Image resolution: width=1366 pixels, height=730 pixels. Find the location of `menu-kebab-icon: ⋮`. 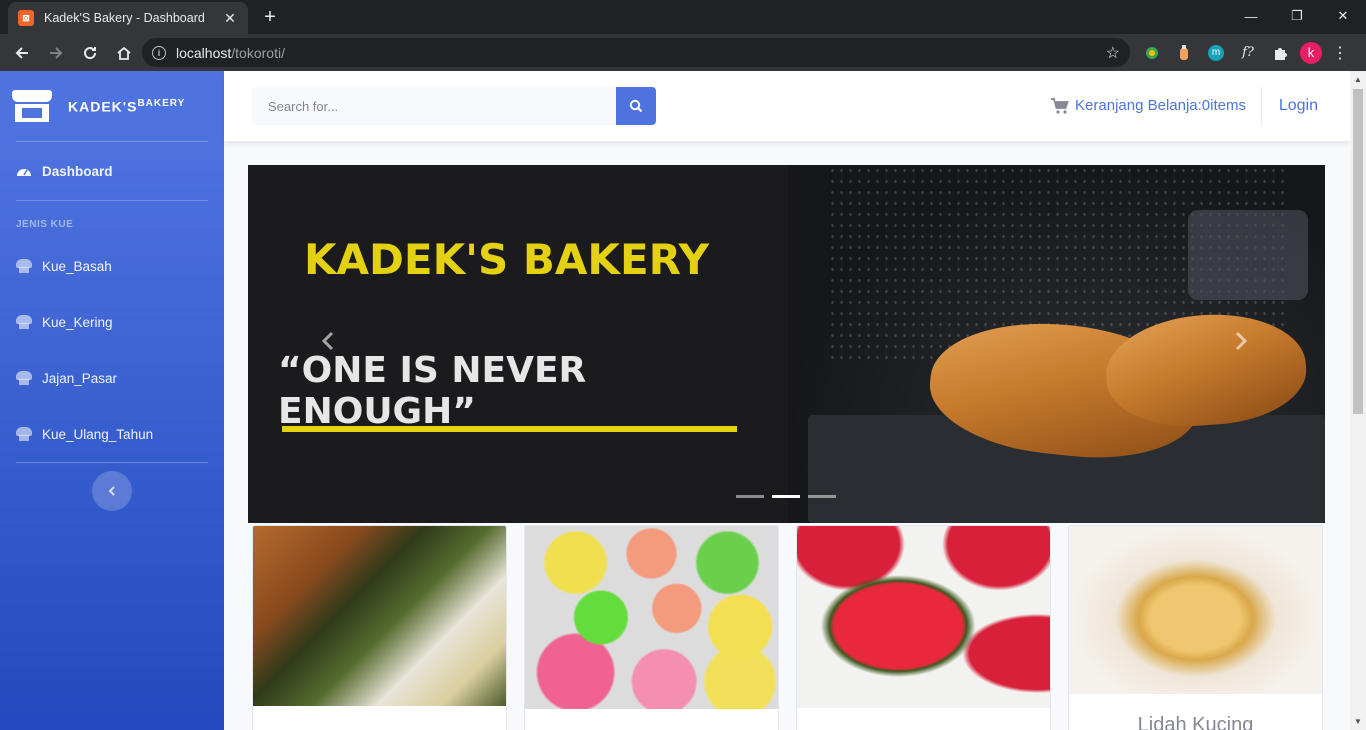

menu-kebab-icon: ⋮ is located at coordinates (1340, 53).